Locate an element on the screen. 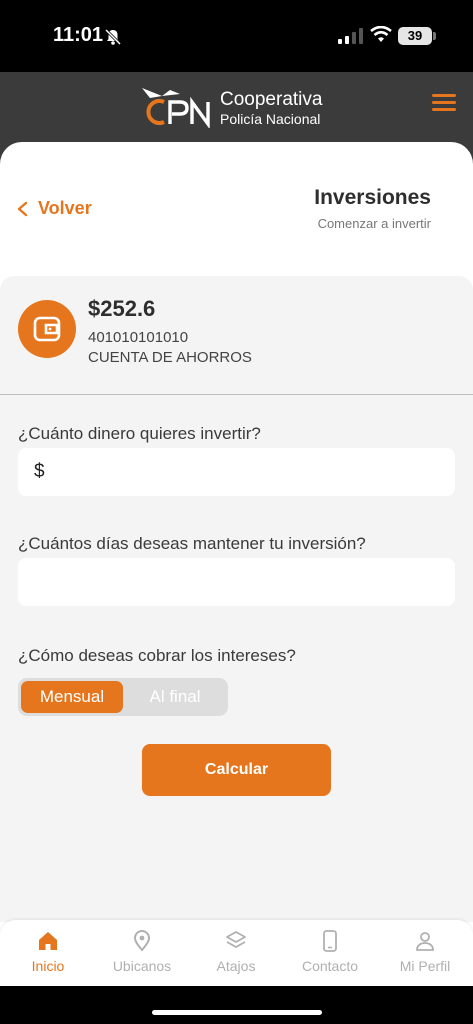  page-subtitle: Comenzar a invertir is located at coordinates (374, 223).